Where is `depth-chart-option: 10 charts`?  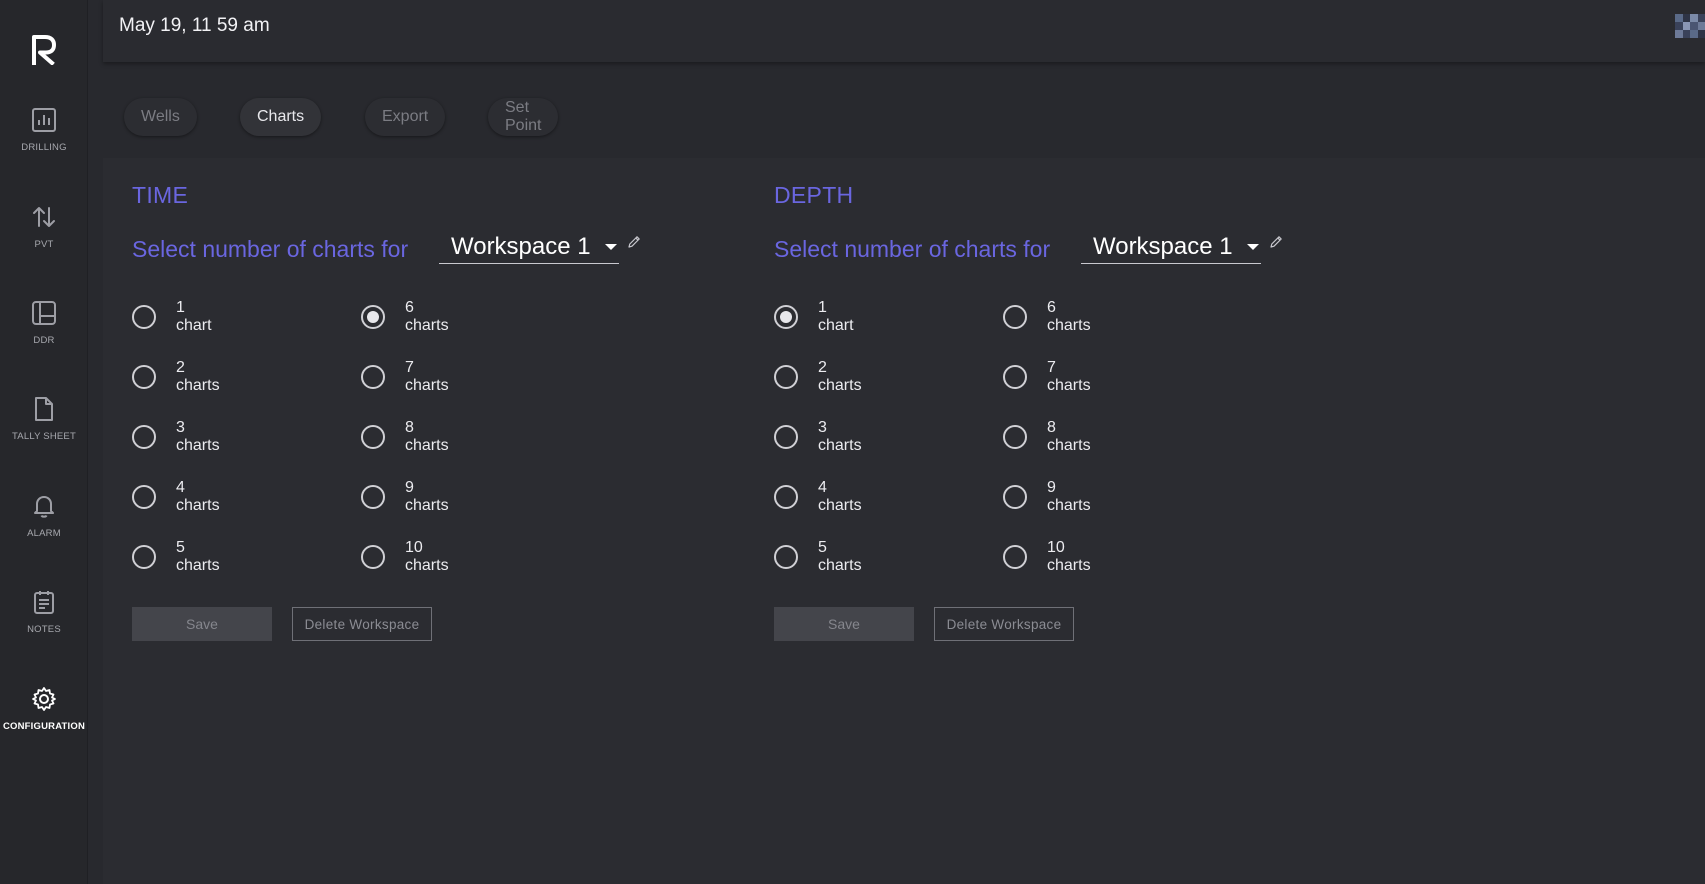 depth-chart-option: 10 charts is located at coordinates (1047, 556).